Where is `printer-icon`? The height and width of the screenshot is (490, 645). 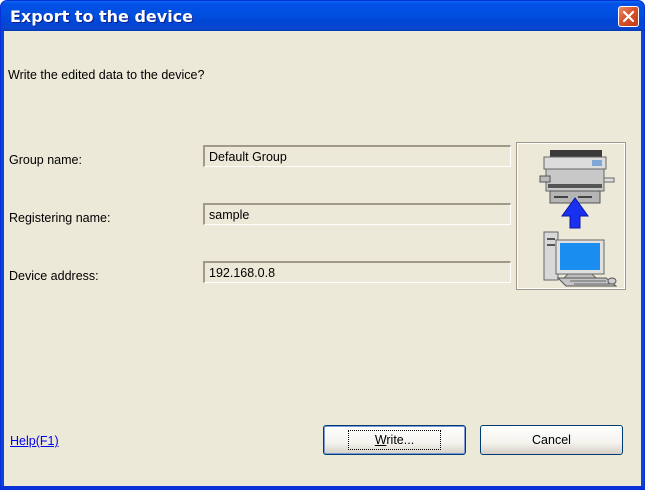
printer-icon is located at coordinates (577, 177).